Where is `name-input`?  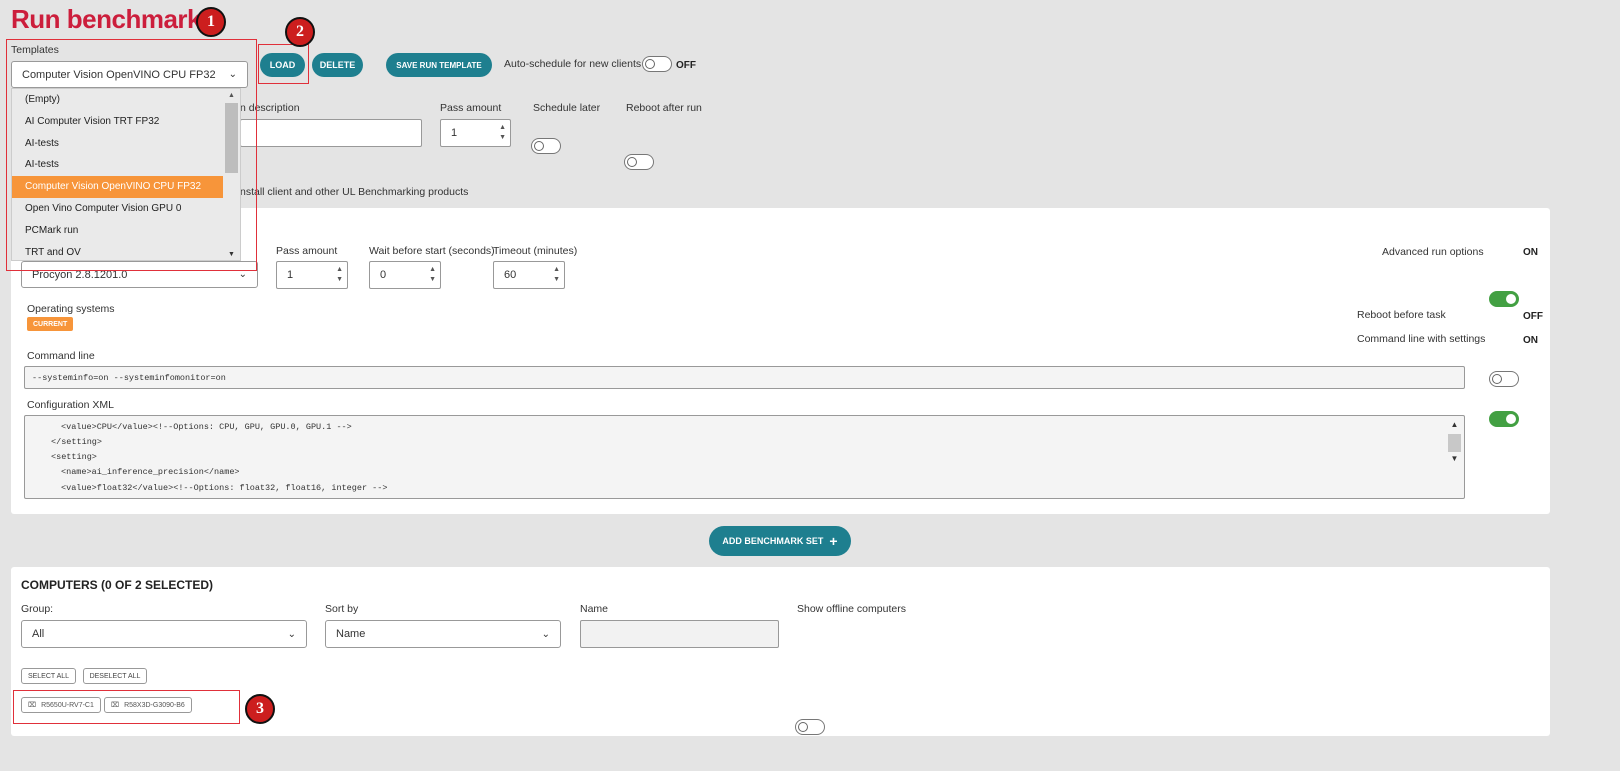 name-input is located at coordinates (679, 634).